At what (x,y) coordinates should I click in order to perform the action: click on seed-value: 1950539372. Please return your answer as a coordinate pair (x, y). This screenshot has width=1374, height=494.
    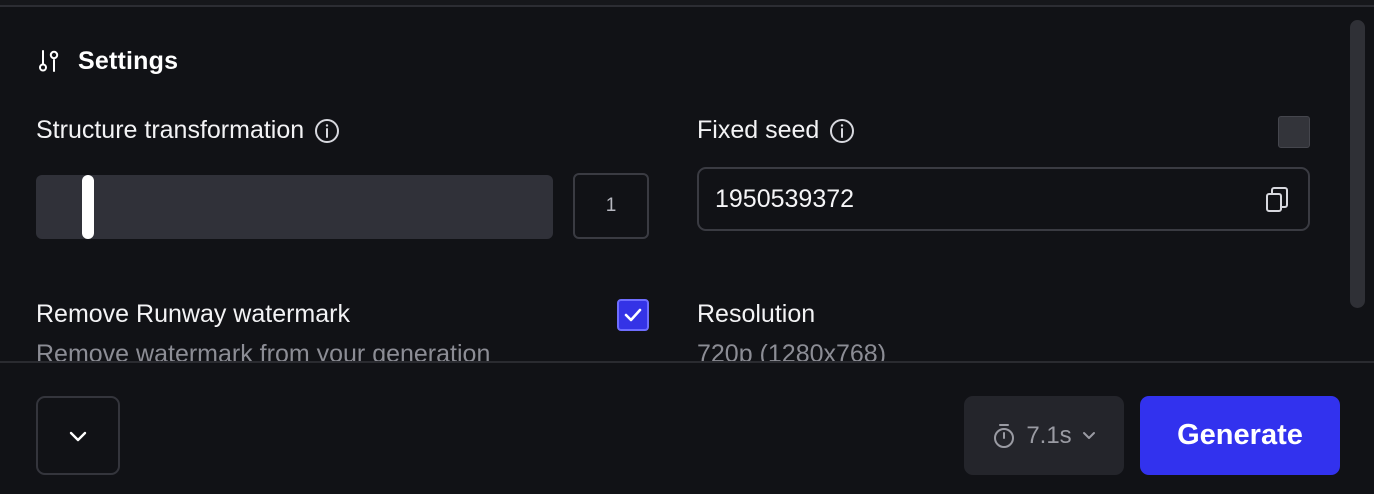
    Looking at the image, I should click on (785, 198).